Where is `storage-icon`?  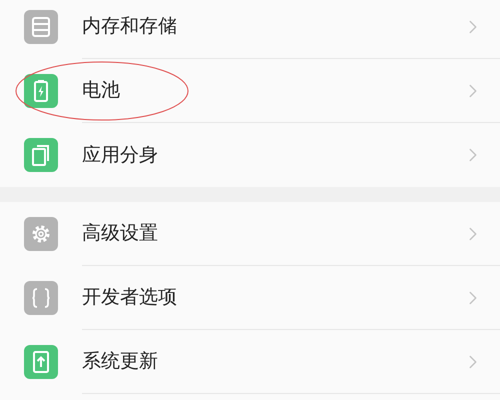 storage-icon is located at coordinates (41, 27).